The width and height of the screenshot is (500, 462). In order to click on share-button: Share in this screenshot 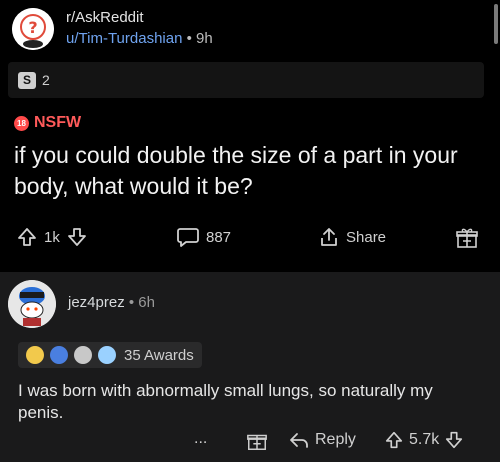, I will do `click(352, 237)`.